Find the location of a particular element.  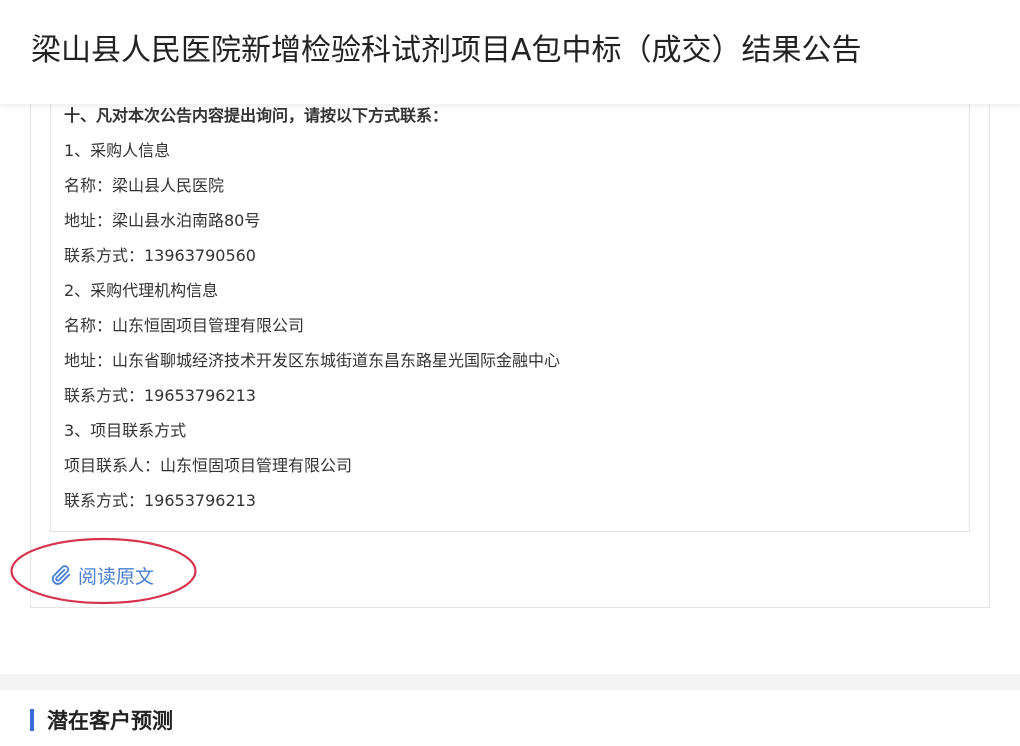

page-title: 梁山县人民医院新增检验科试剂项目A包中标（成交）结果公告 is located at coordinates (446, 50).